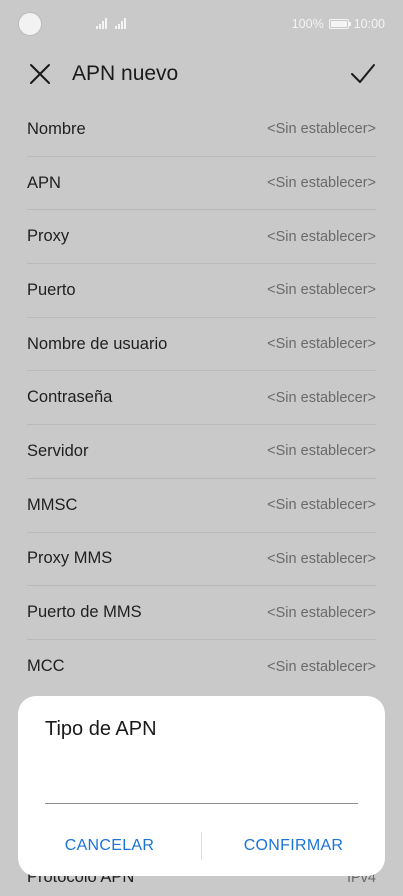 This screenshot has height=896, width=403. I want to click on status-right: 100% 10:00, so click(338, 24).